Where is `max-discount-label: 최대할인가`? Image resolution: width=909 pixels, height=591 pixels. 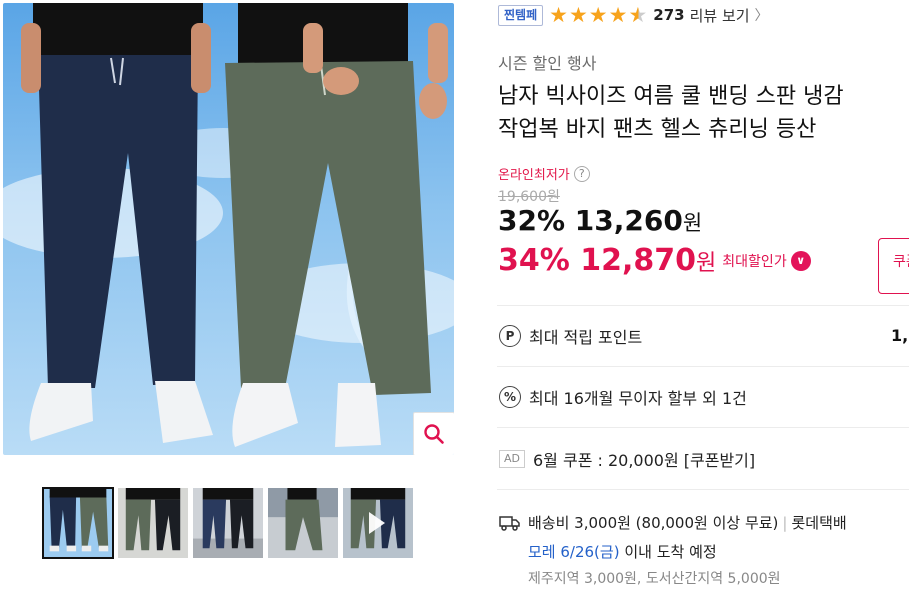
max-discount-label: 최대할인가 is located at coordinates (754, 261).